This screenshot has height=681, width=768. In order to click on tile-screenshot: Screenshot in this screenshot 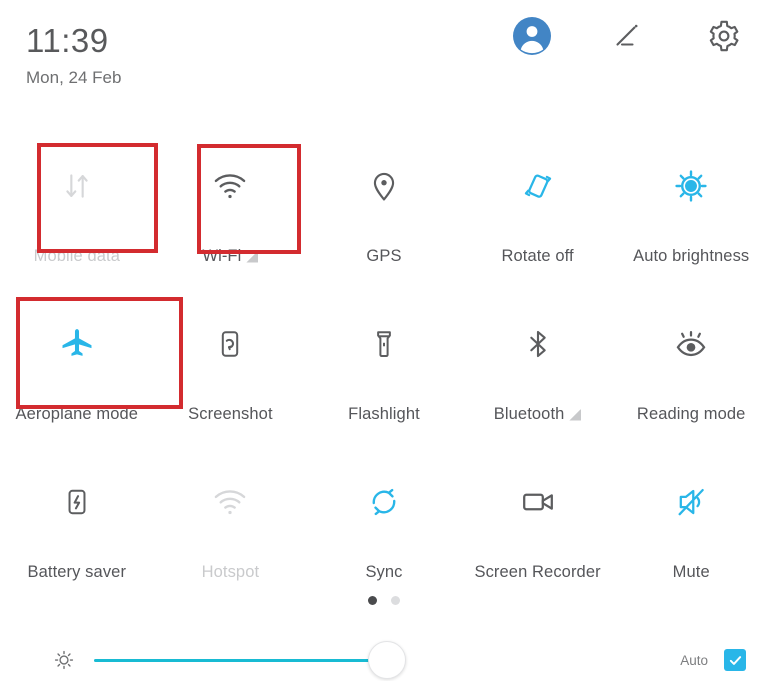, I will do `click(231, 373)`.